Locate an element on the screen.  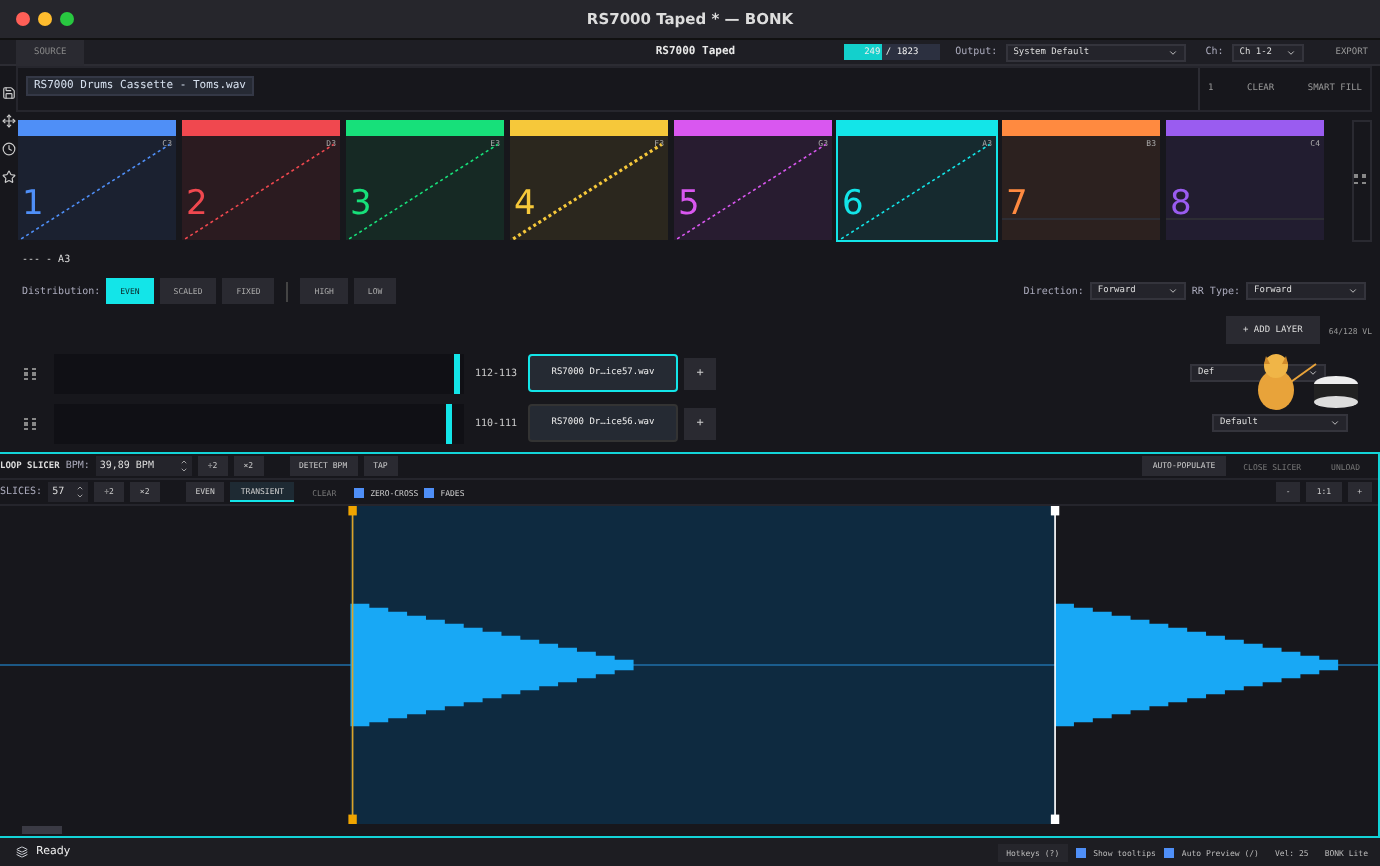
pad-number: 1 is located at coordinates (33, 203).